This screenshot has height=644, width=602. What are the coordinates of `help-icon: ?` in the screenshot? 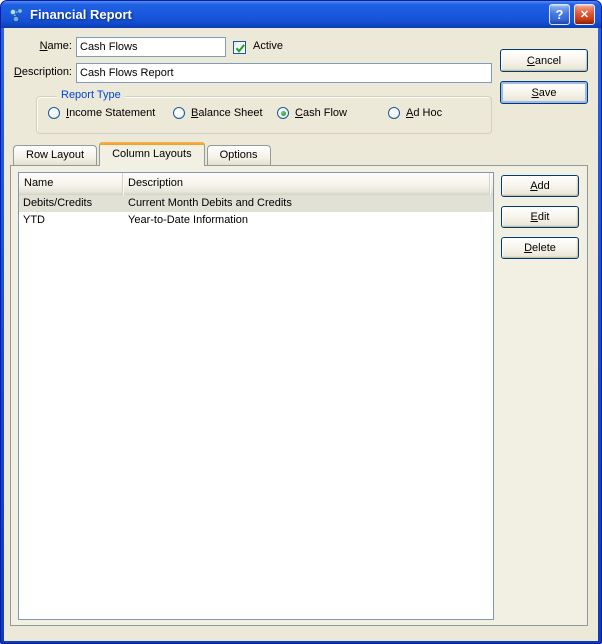 It's located at (559, 14).